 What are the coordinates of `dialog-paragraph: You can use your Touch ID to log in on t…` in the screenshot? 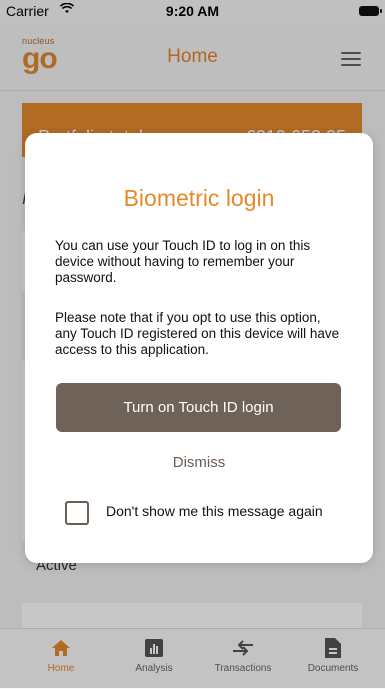 It's located at (183, 261).